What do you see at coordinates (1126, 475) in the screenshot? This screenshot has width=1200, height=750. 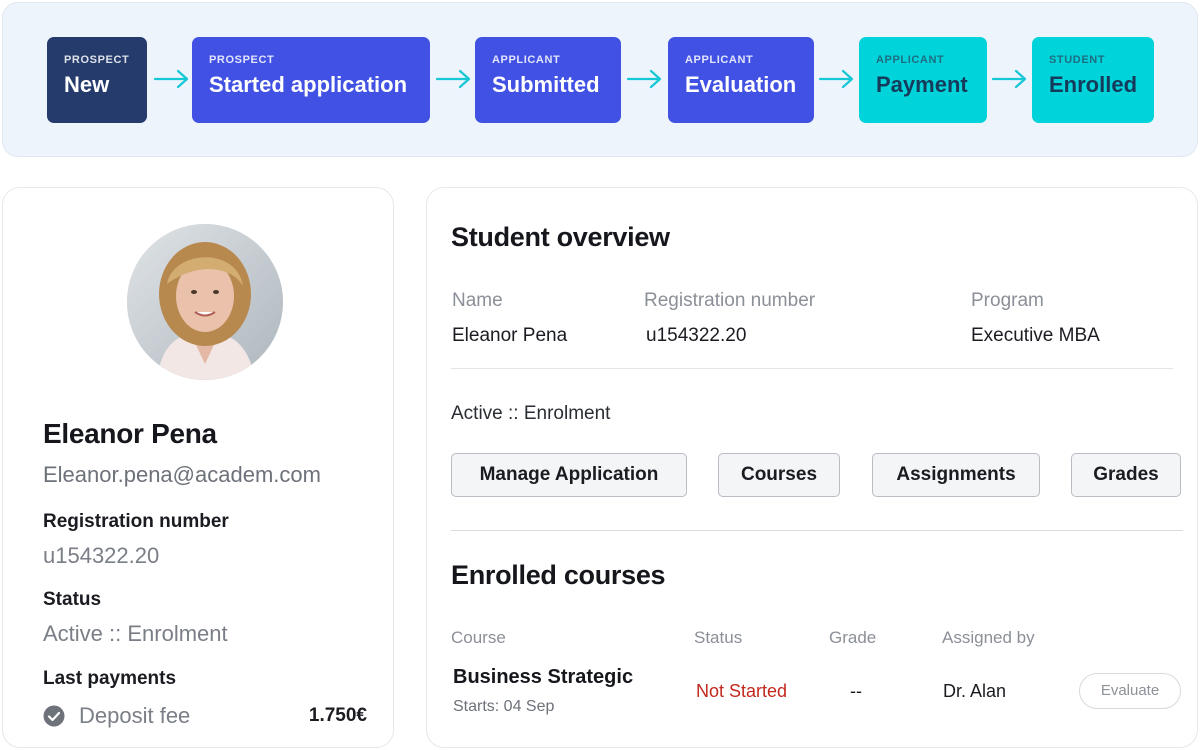 I see `grades-button: Grades` at bounding box center [1126, 475].